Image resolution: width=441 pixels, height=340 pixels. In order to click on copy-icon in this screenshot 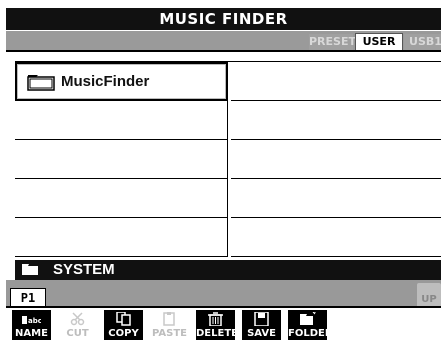, I will do `click(123, 319)`.